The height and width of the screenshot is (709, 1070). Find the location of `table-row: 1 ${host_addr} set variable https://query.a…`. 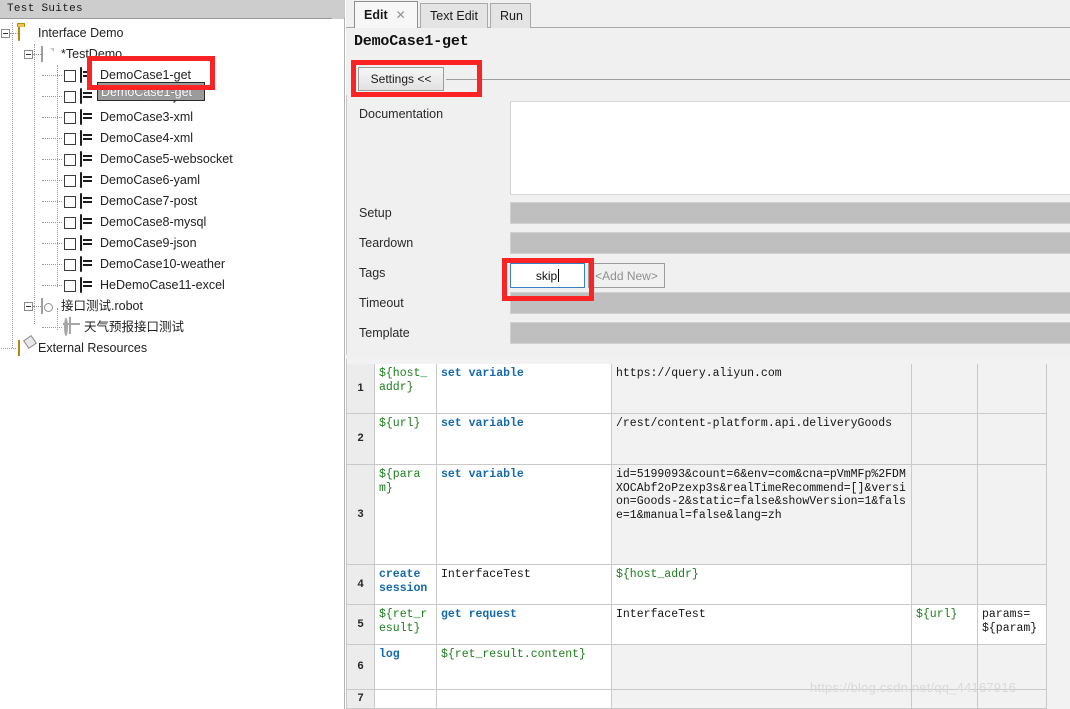

table-row: 1 ${host_addr} set variable https://query.a… is located at coordinates (708, 389).